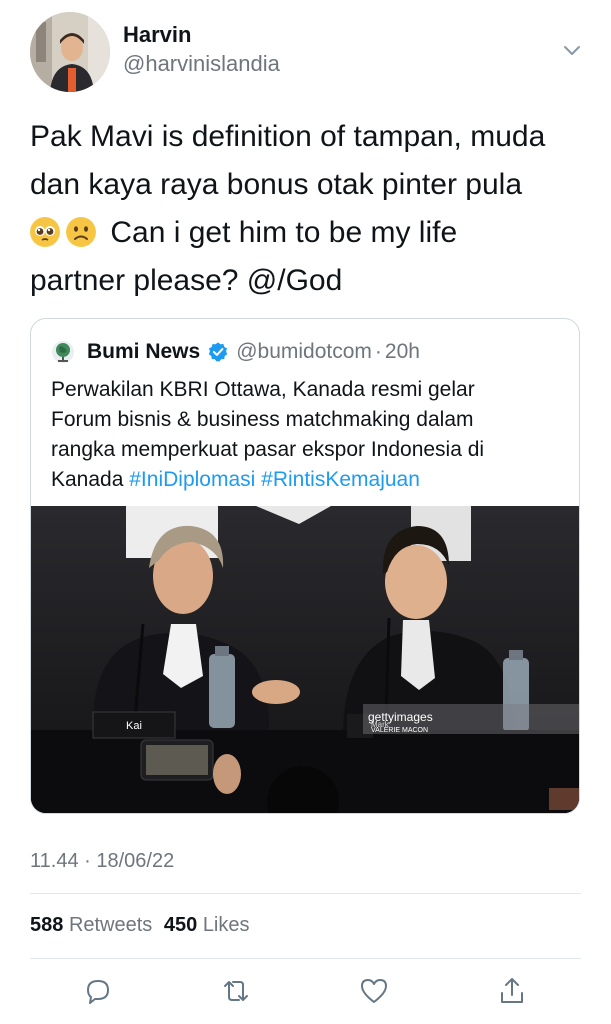 This screenshot has height=1024, width=611. Describe the element at coordinates (102, 861) in the screenshot. I see `tweet-timestamp: 11.44 · 18/06/22` at that location.